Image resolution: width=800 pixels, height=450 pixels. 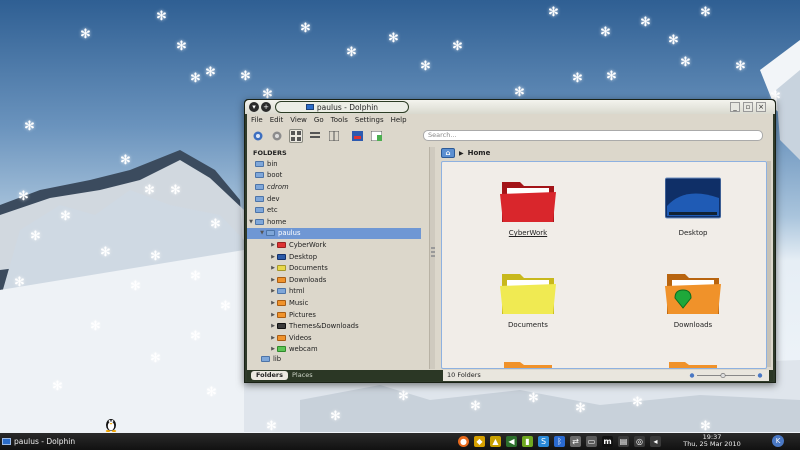 What do you see at coordinates (303, 349) in the screenshot?
I see `tree-label: webcam` at bounding box center [303, 349].